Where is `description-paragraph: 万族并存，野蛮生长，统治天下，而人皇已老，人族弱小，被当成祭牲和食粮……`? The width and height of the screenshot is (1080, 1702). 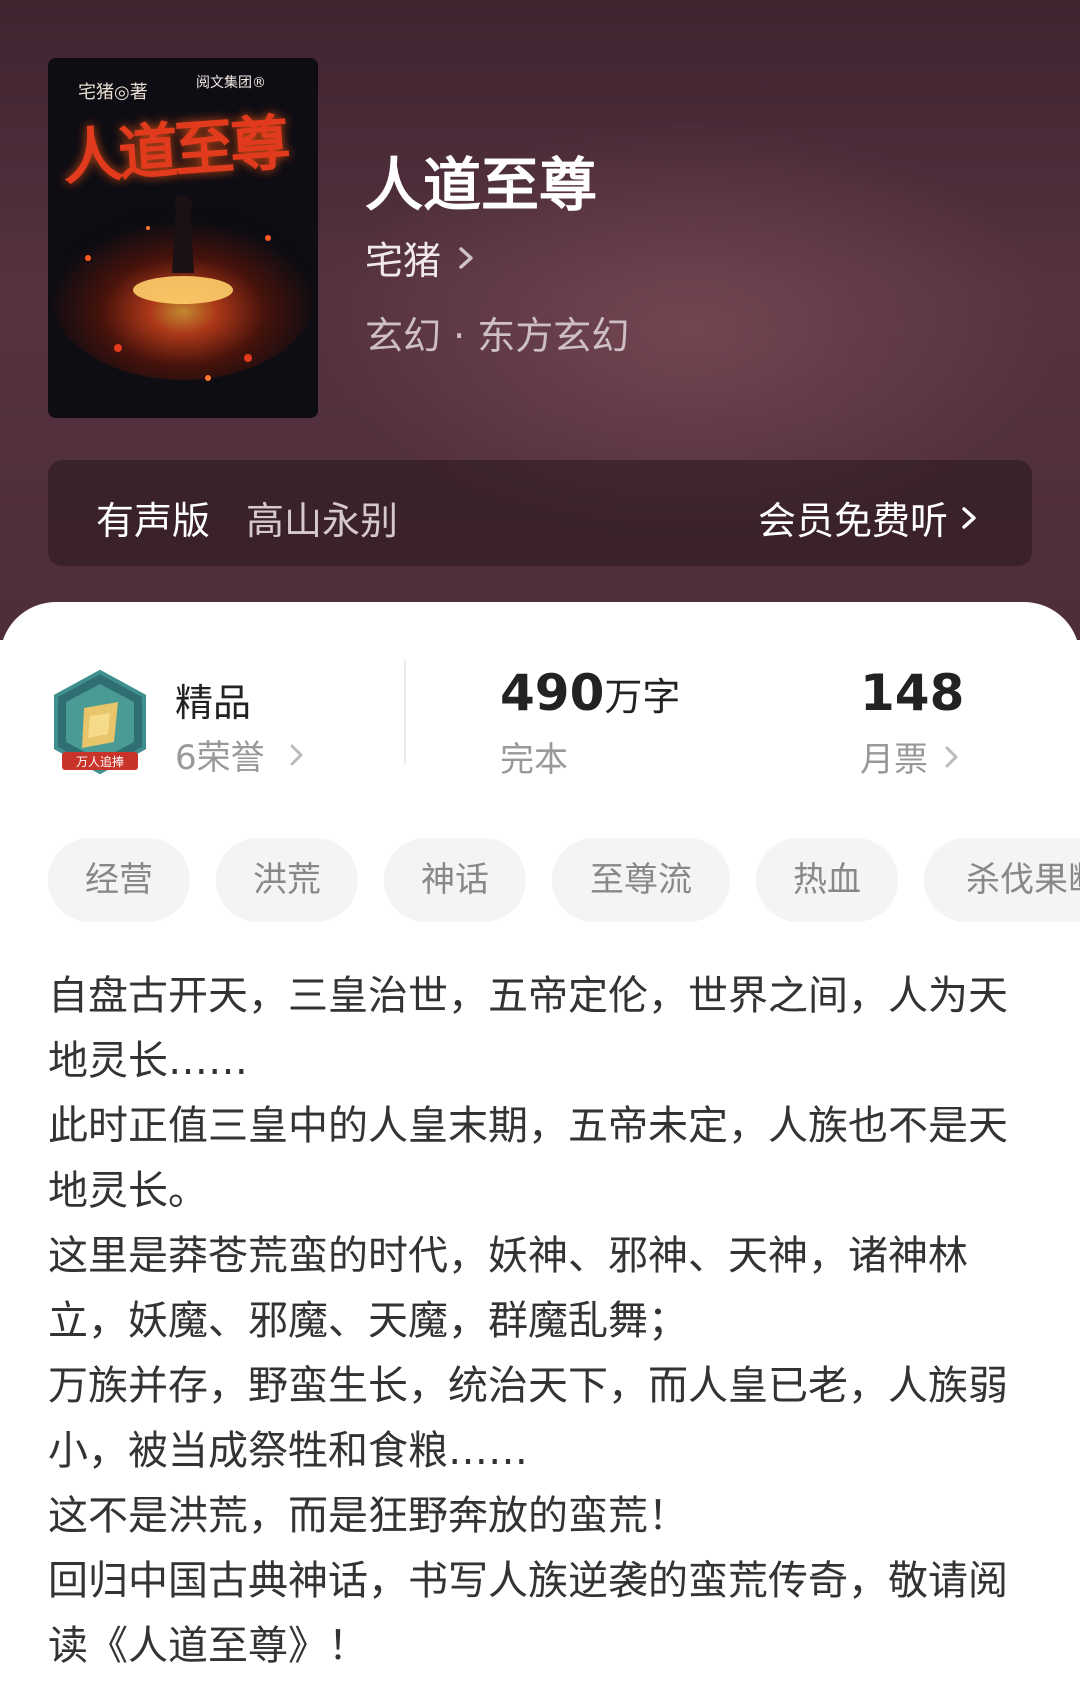
description-paragraph: 万族并存，野蛮生长，统治天下，而人皇已老，人族弱小，被当成祭牲和食粮…… is located at coordinates (528, 1418).